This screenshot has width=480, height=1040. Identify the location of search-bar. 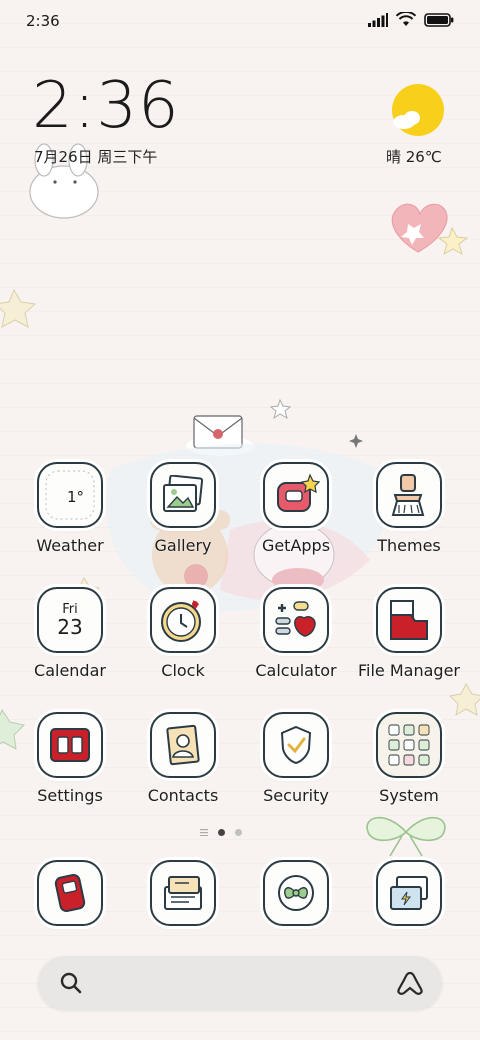
(240, 983).